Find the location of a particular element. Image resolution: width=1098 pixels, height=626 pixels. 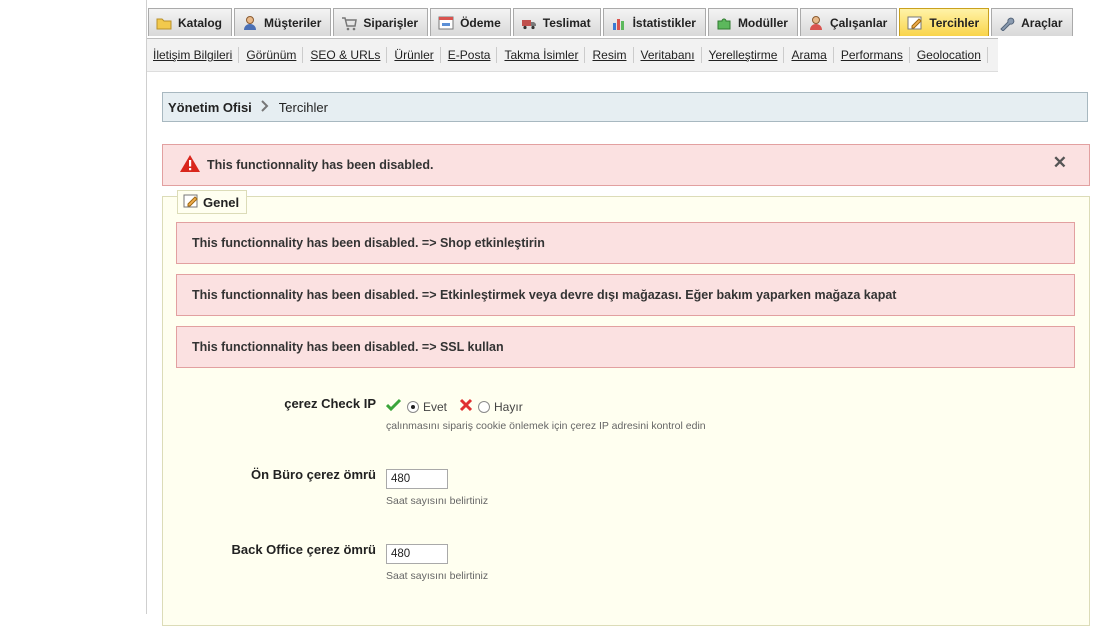

tab-calisanlar: Çalışanlar is located at coordinates (848, 22).